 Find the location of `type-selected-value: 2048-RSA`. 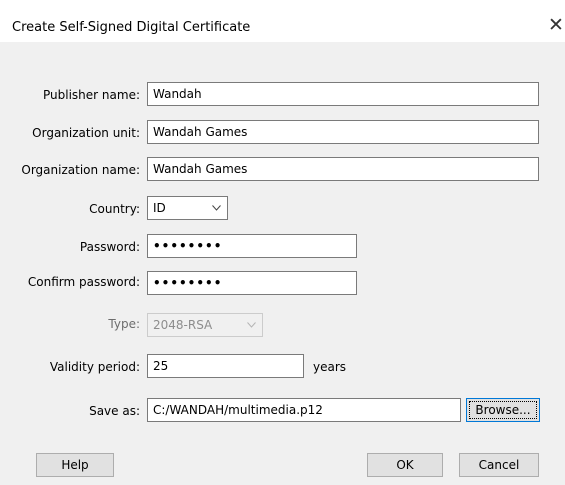

type-selected-value: 2048-RSA is located at coordinates (183, 325).